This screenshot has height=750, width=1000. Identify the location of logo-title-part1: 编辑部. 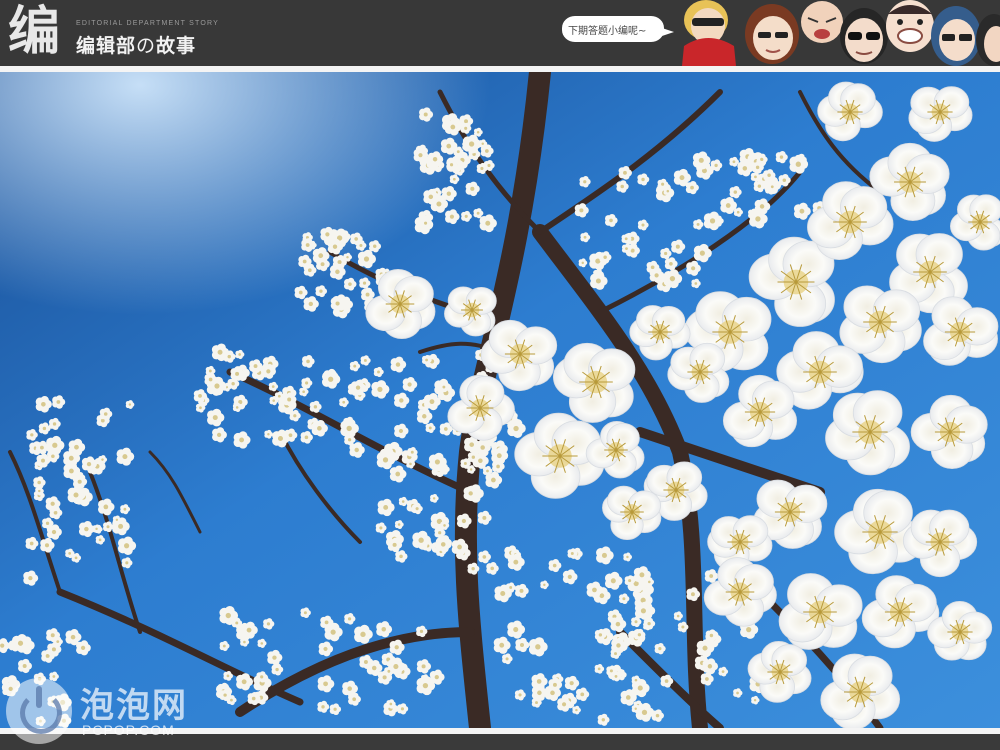
(106, 46).